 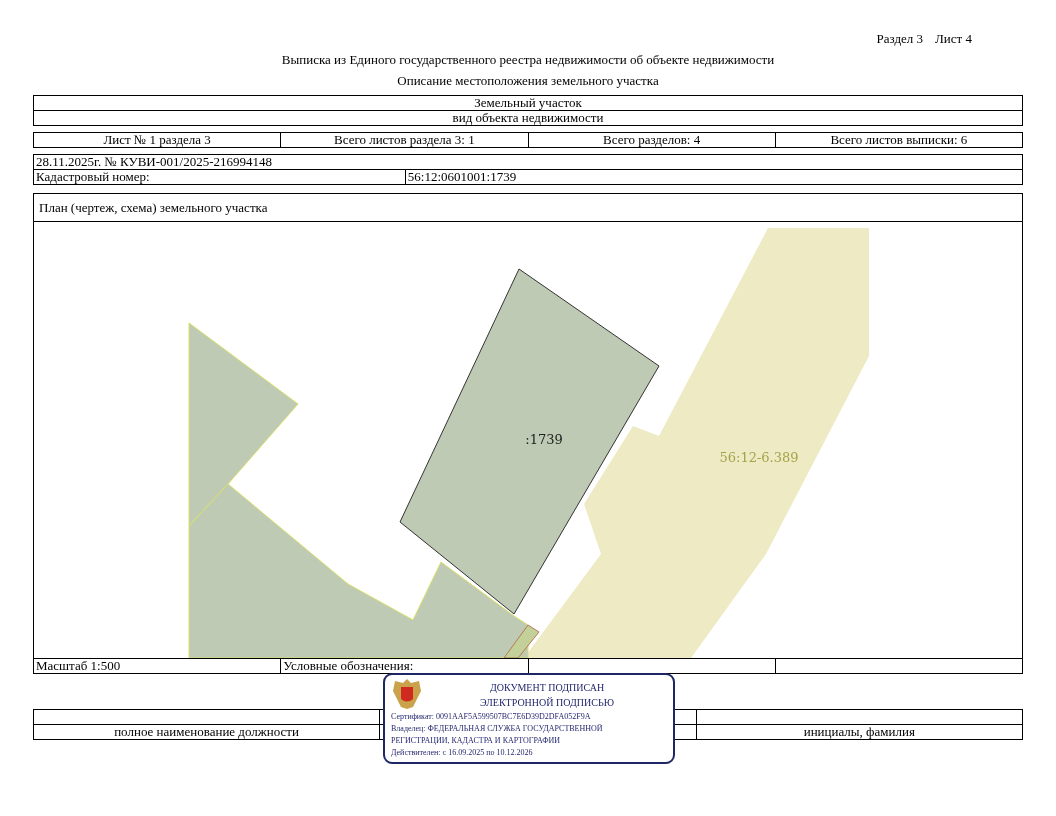 I want to click on object-type-caption: вид объекта недвижимости, so click(x=528, y=118).